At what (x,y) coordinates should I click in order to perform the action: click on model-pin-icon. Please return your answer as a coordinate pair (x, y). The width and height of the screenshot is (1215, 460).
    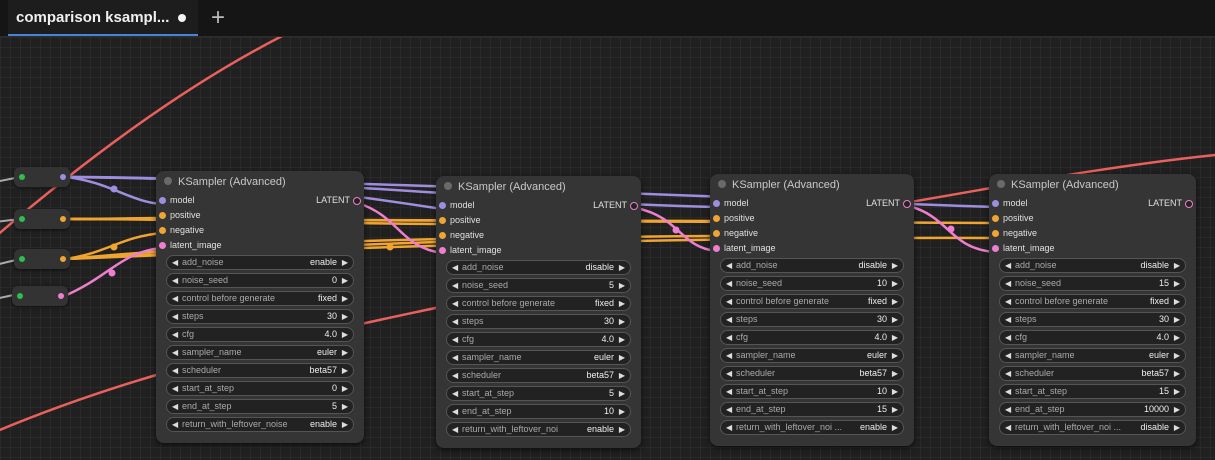
    Looking at the image, I should click on (995, 203).